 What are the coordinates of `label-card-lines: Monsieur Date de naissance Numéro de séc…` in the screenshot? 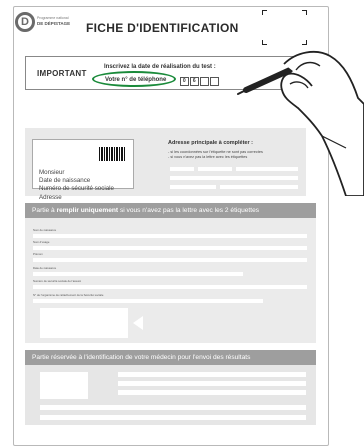 It's located at (76, 185).